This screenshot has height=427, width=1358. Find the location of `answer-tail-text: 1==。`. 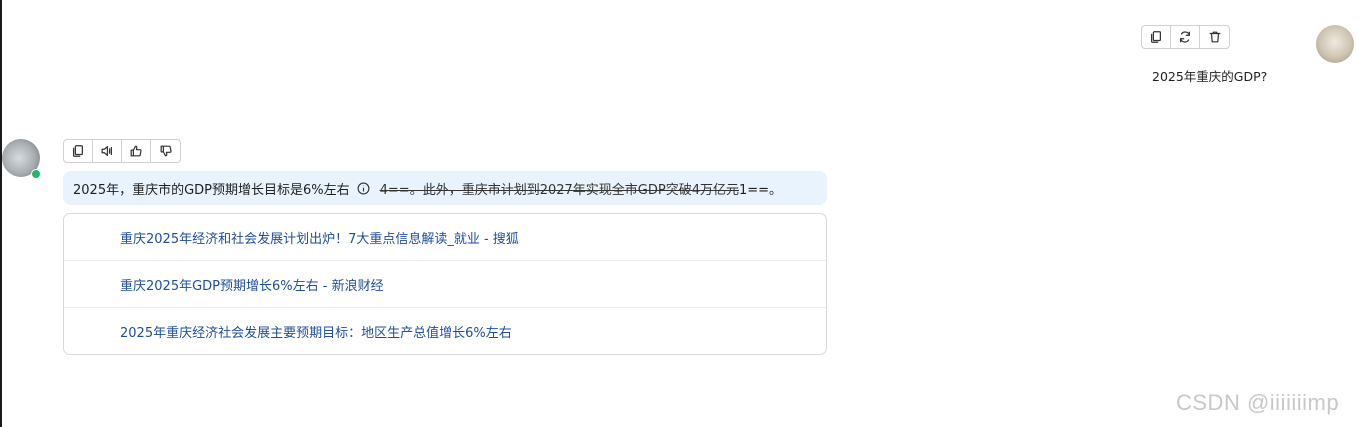

answer-tail-text: 1==。 is located at coordinates (760, 190).